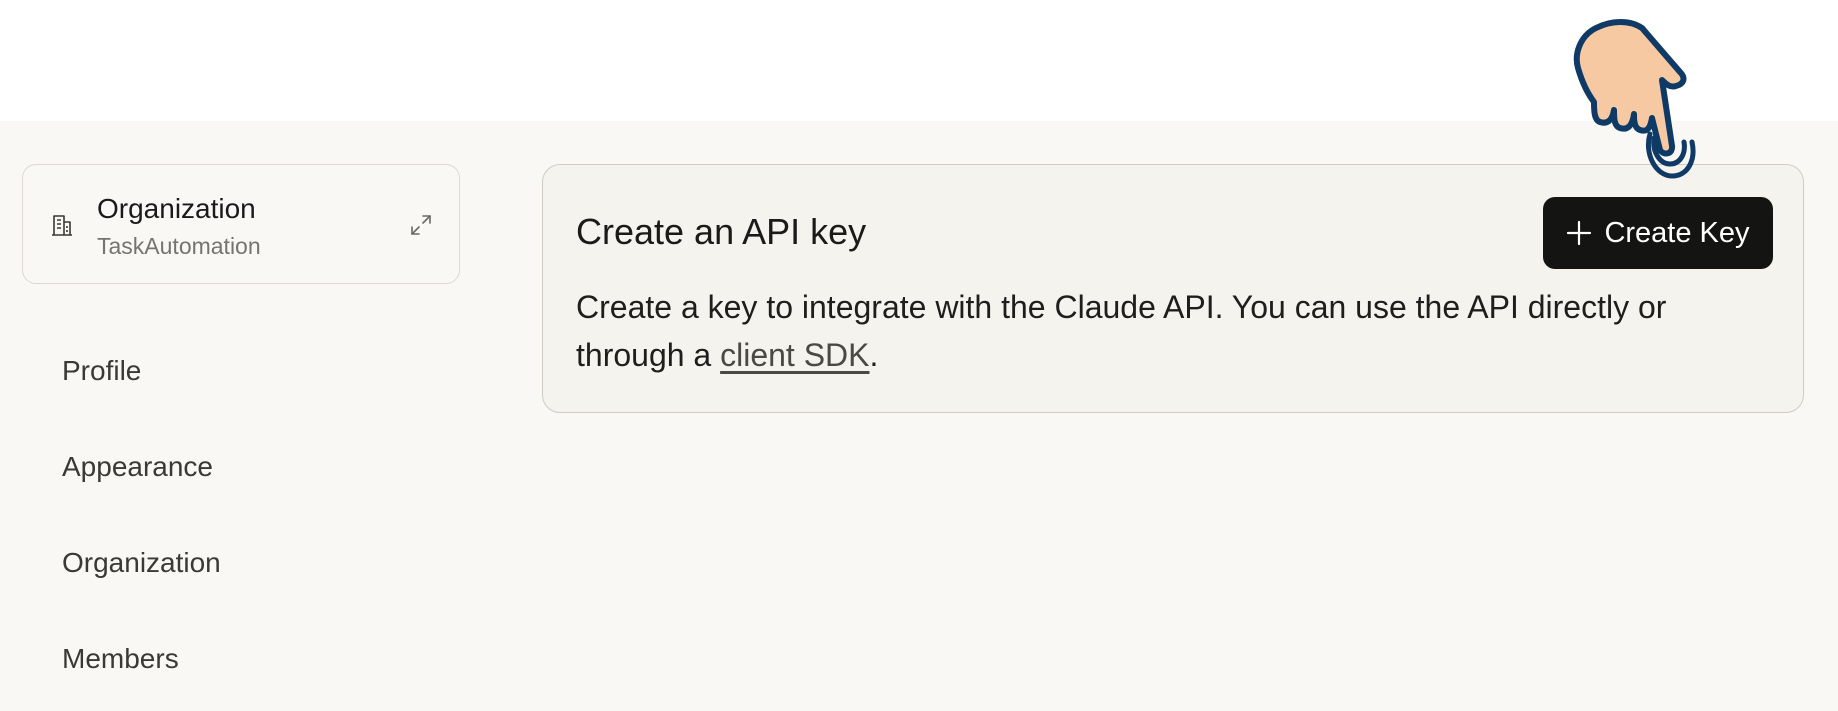  Describe the element at coordinates (120, 659) in the screenshot. I see `sidebar-item-members: Members` at that location.